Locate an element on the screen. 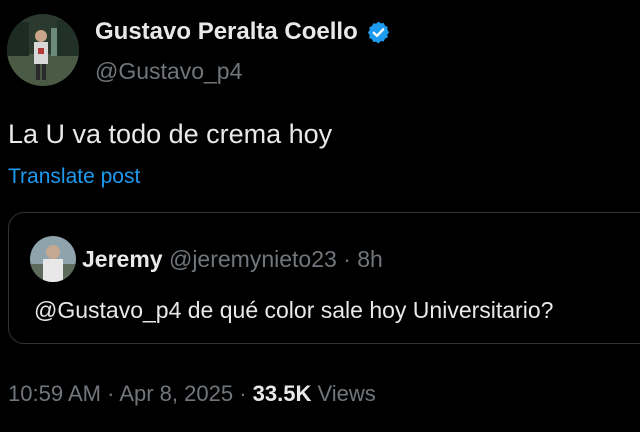 This screenshot has height=432, width=640. quoted-author-name: Jeremy is located at coordinates (122, 259).